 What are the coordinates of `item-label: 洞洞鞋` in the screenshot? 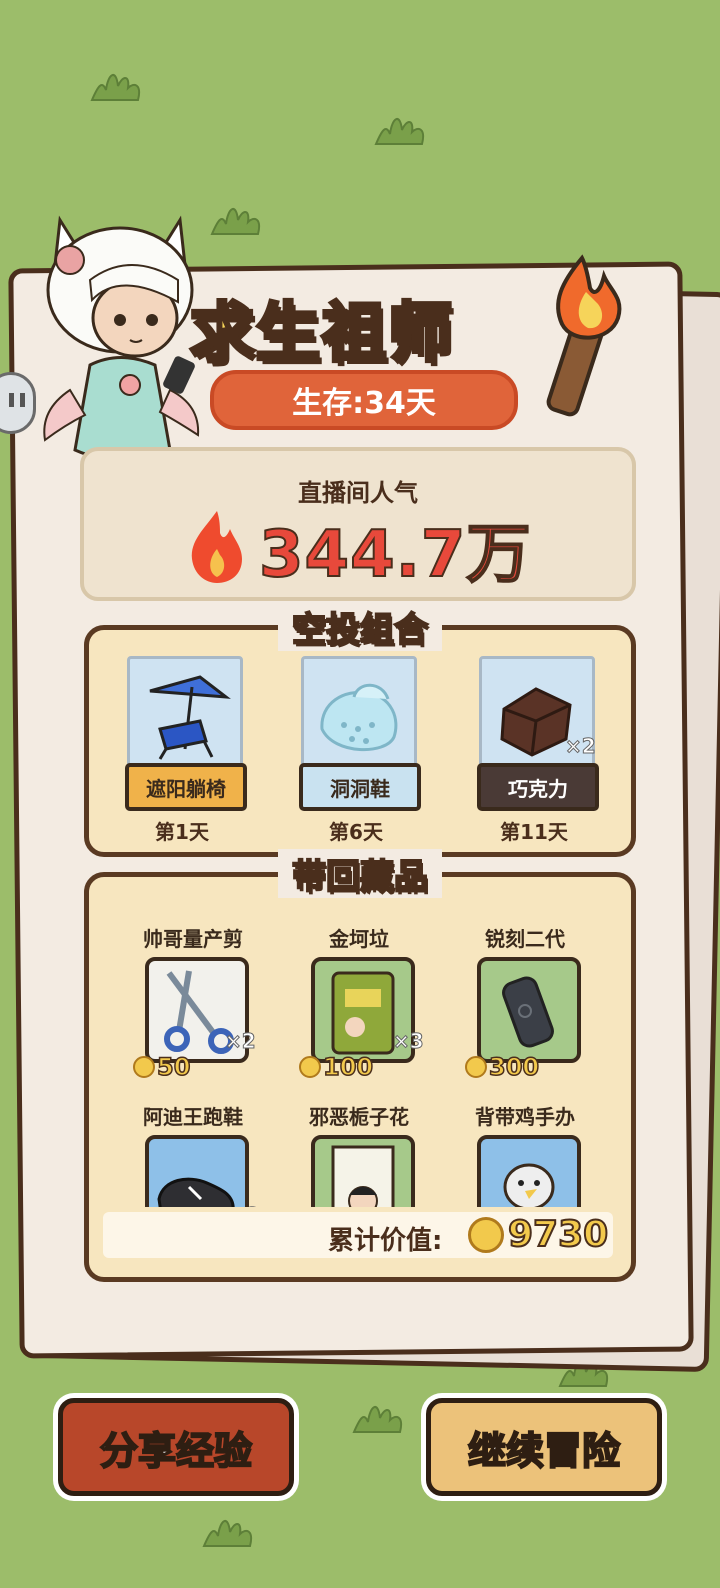 It's located at (360, 787).